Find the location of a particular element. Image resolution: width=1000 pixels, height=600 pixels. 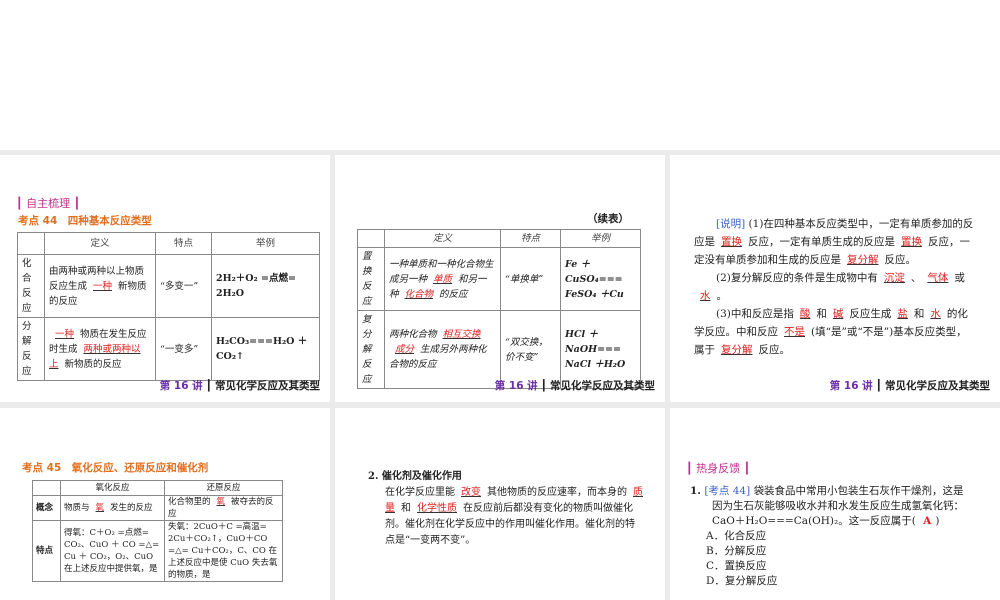

lecture-title: 常见化学反应及其类型 is located at coordinates (267, 386).